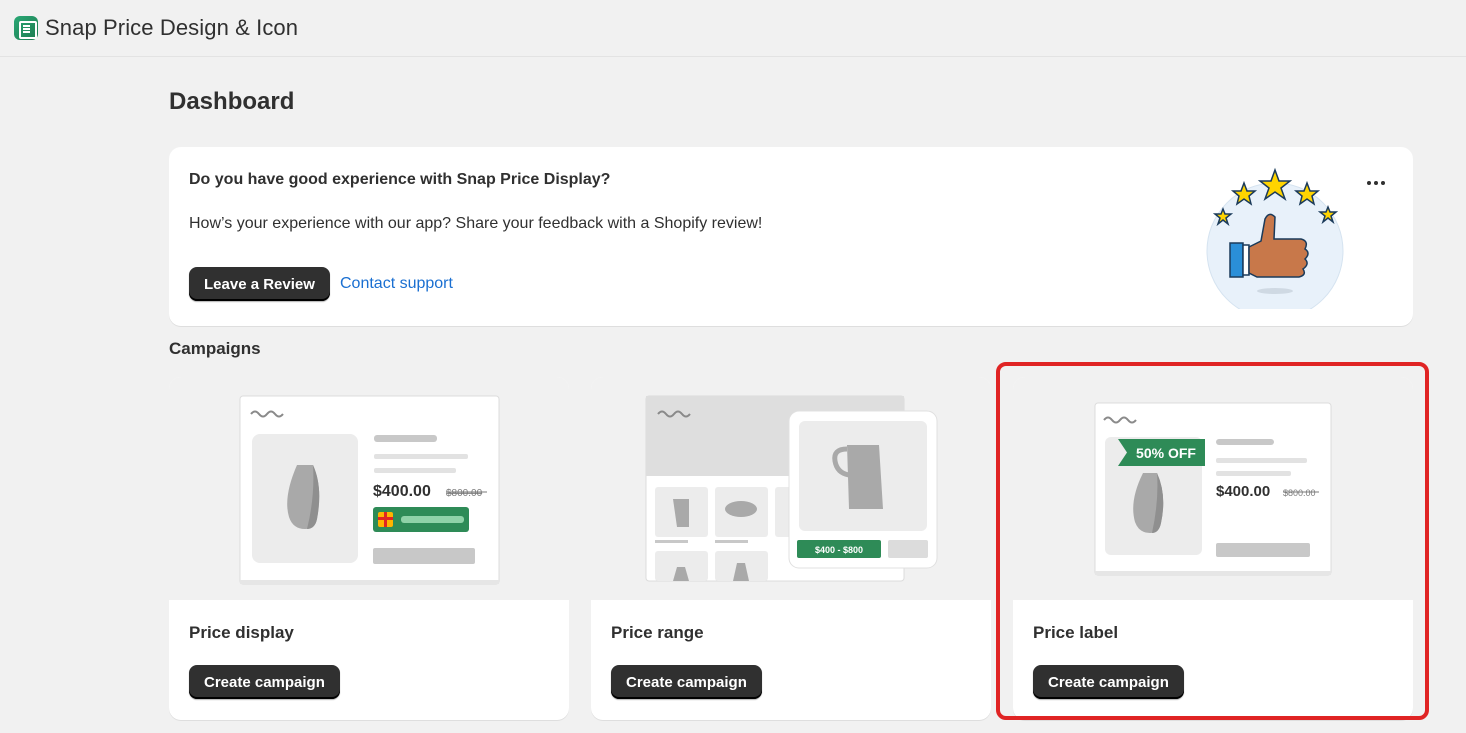 The image size is (1466, 733). I want to click on price-display-preview: $400.00 $800.00, so click(369, 488).